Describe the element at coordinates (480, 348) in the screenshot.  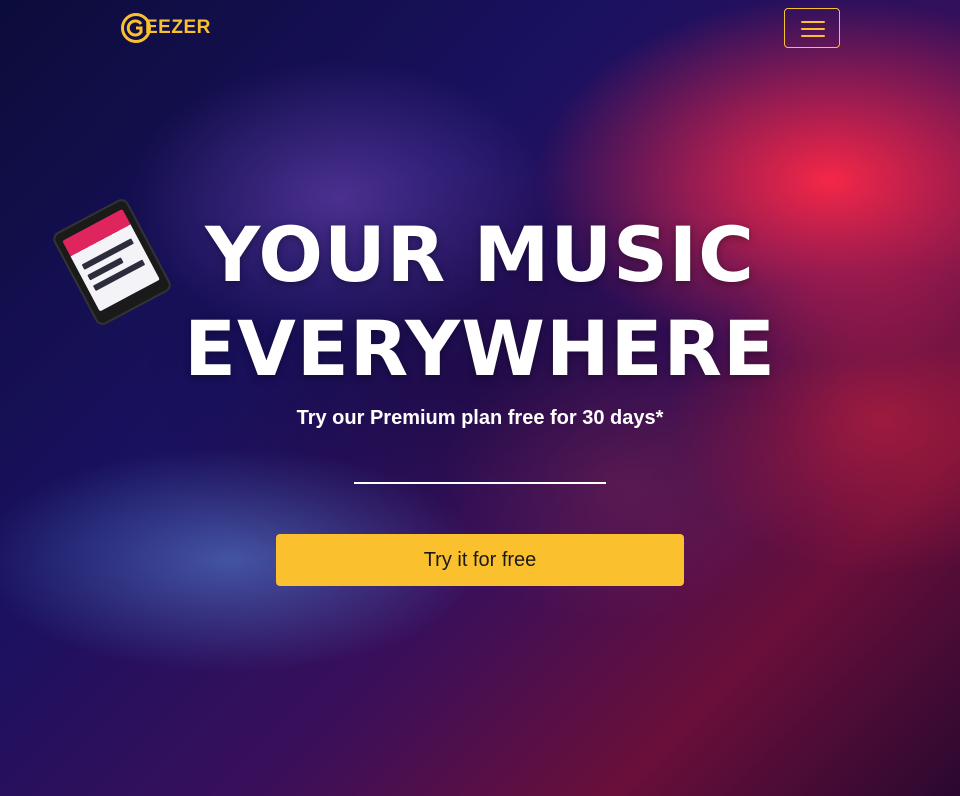
I see `headline-line-2: EVERYWHERE` at that location.